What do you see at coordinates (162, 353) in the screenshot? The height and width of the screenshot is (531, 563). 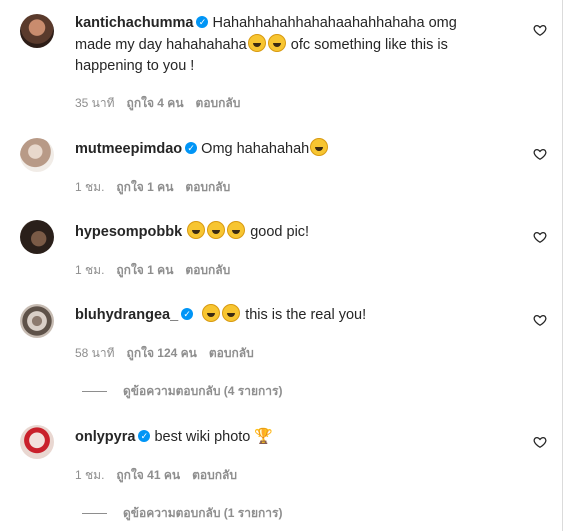 I see `like-count: ถูกใจ 124 คน` at bounding box center [162, 353].